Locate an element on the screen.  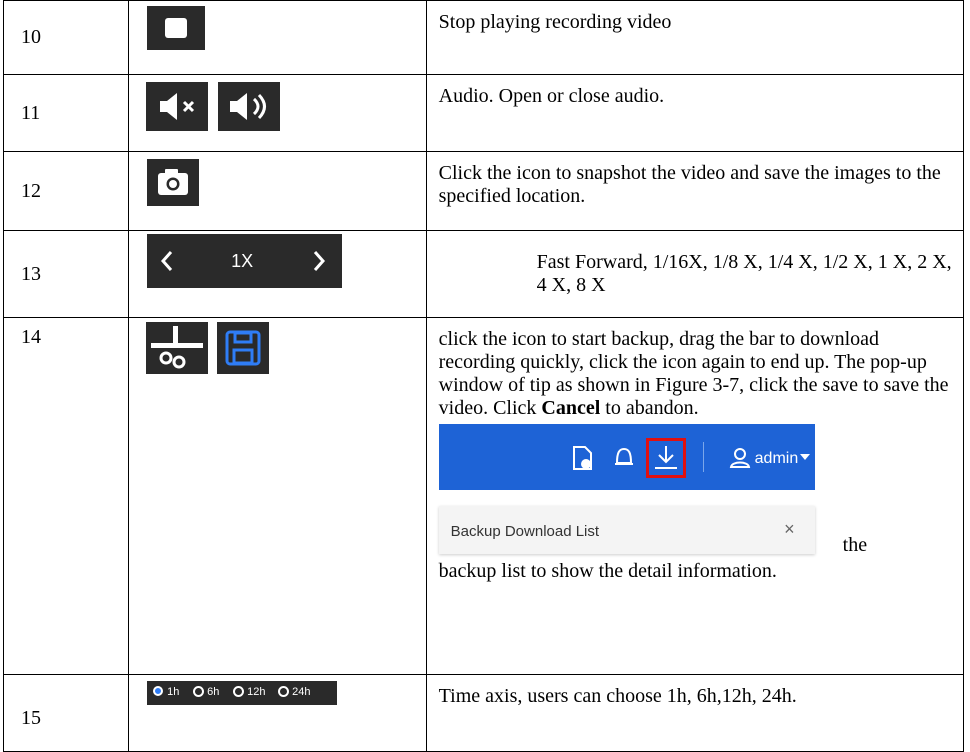
time-axis-options: 1h 6h 12h 24h is located at coordinates (242, 693).